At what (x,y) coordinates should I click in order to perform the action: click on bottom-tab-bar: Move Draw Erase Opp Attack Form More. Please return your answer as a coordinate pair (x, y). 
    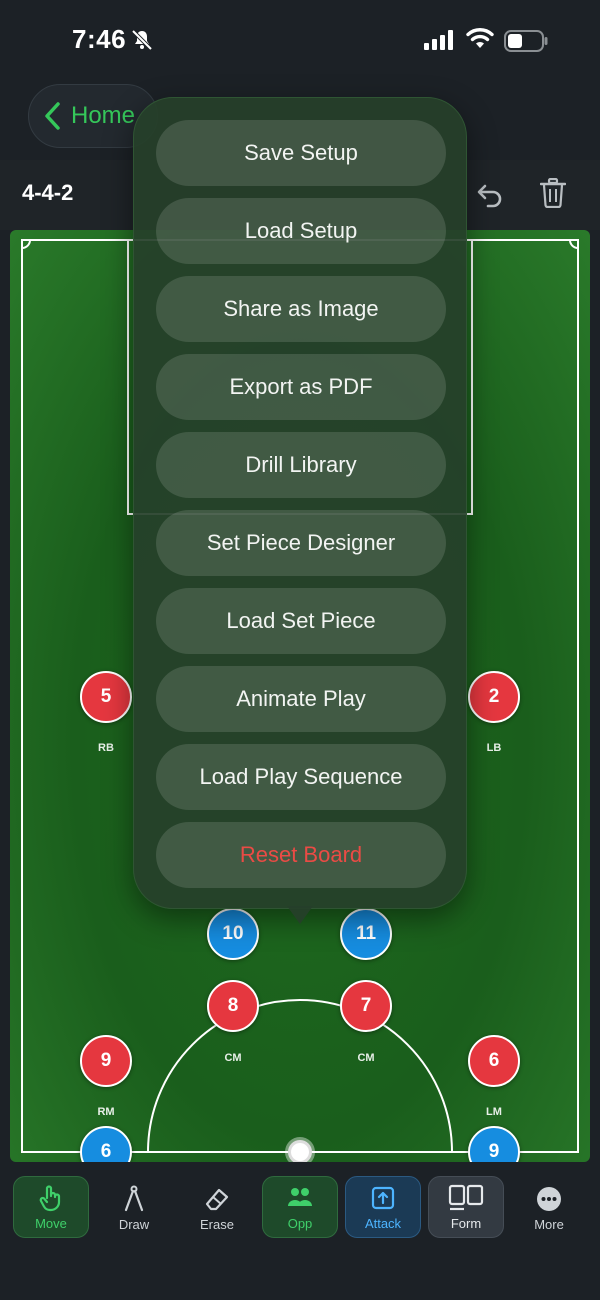
    Looking at the image, I should click on (300, 1231).